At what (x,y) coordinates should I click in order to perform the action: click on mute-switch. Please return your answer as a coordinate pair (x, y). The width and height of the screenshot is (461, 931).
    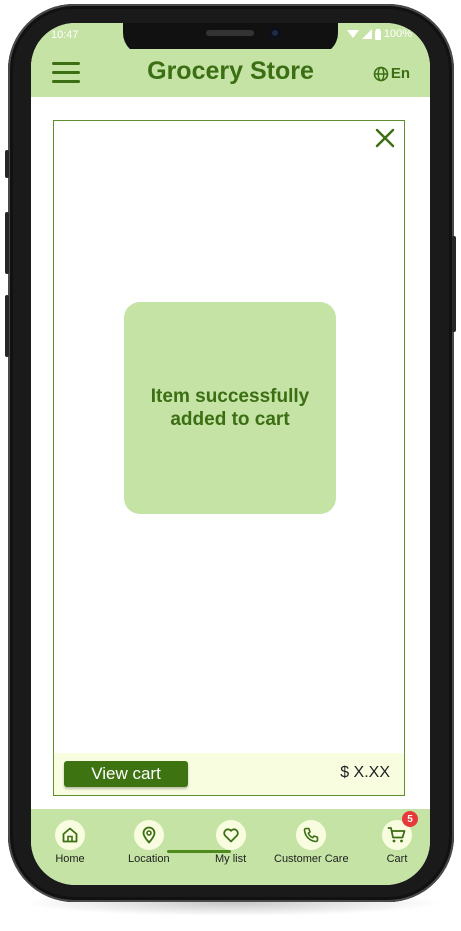
    Looking at the image, I should click on (7, 164).